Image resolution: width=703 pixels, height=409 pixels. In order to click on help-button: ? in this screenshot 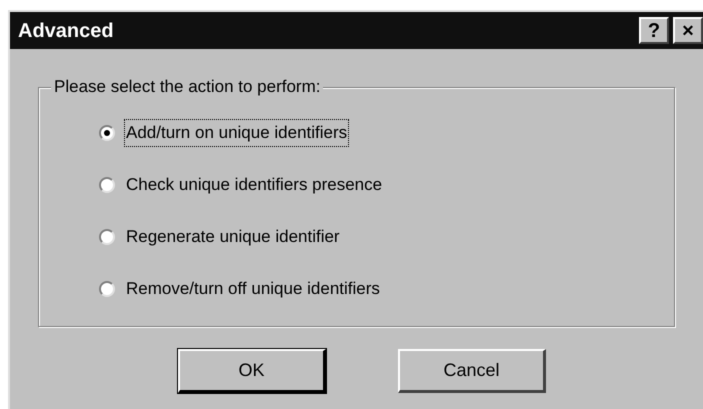, I will do `click(654, 30)`.